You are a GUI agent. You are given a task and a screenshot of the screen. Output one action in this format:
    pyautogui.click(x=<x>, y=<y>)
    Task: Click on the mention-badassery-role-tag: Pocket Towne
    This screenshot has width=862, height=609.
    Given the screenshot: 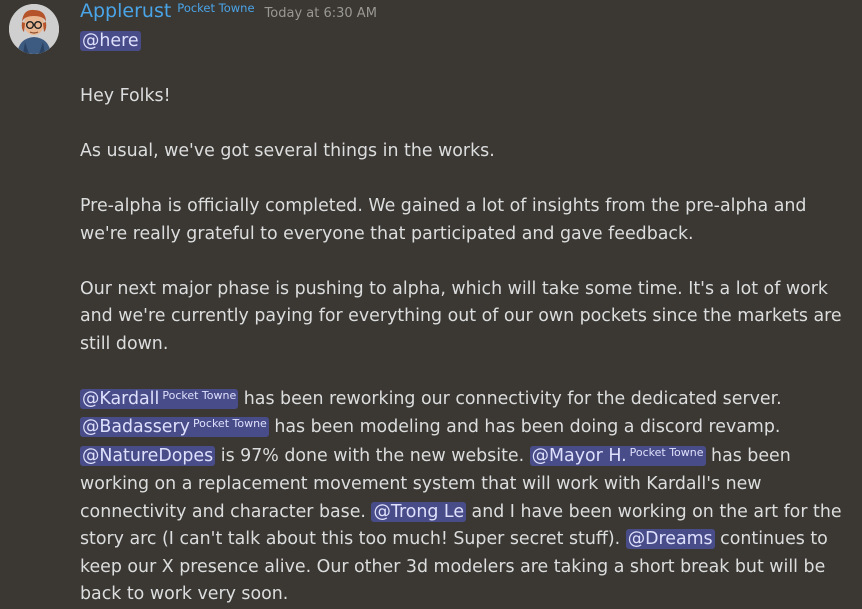 What is the action you would take?
    pyautogui.click(x=229, y=423)
    